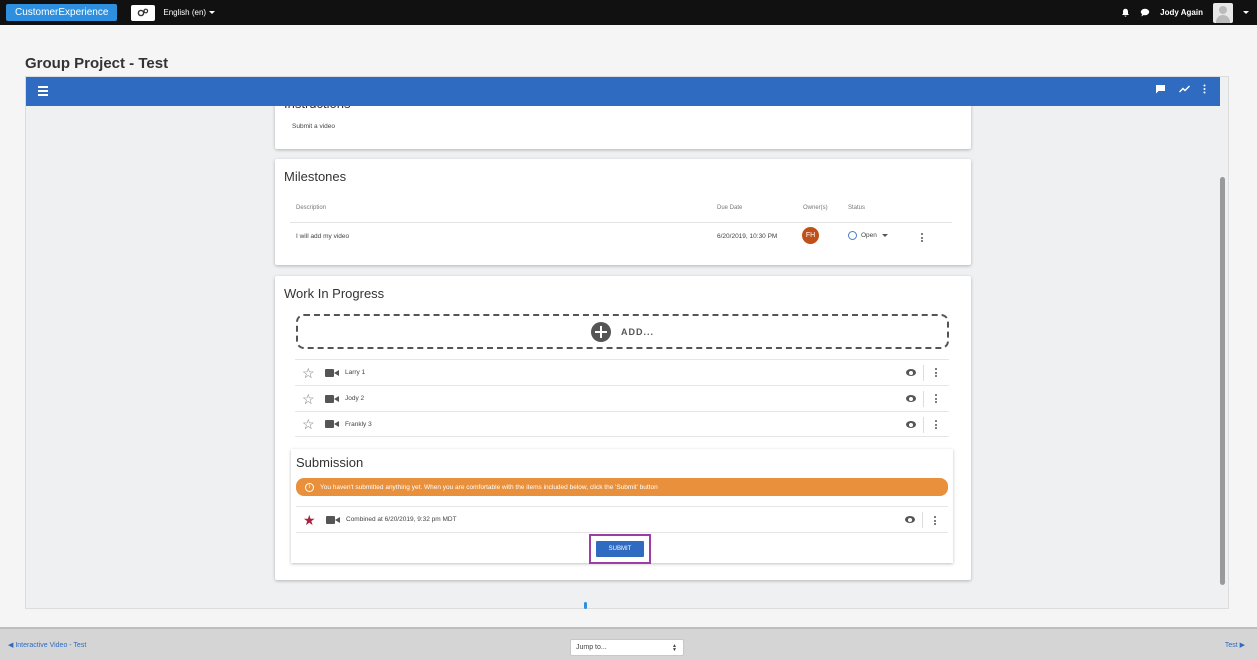 The image size is (1257, 659). Describe the element at coordinates (601, 331) in the screenshot. I see `plus-circle-icon` at that location.